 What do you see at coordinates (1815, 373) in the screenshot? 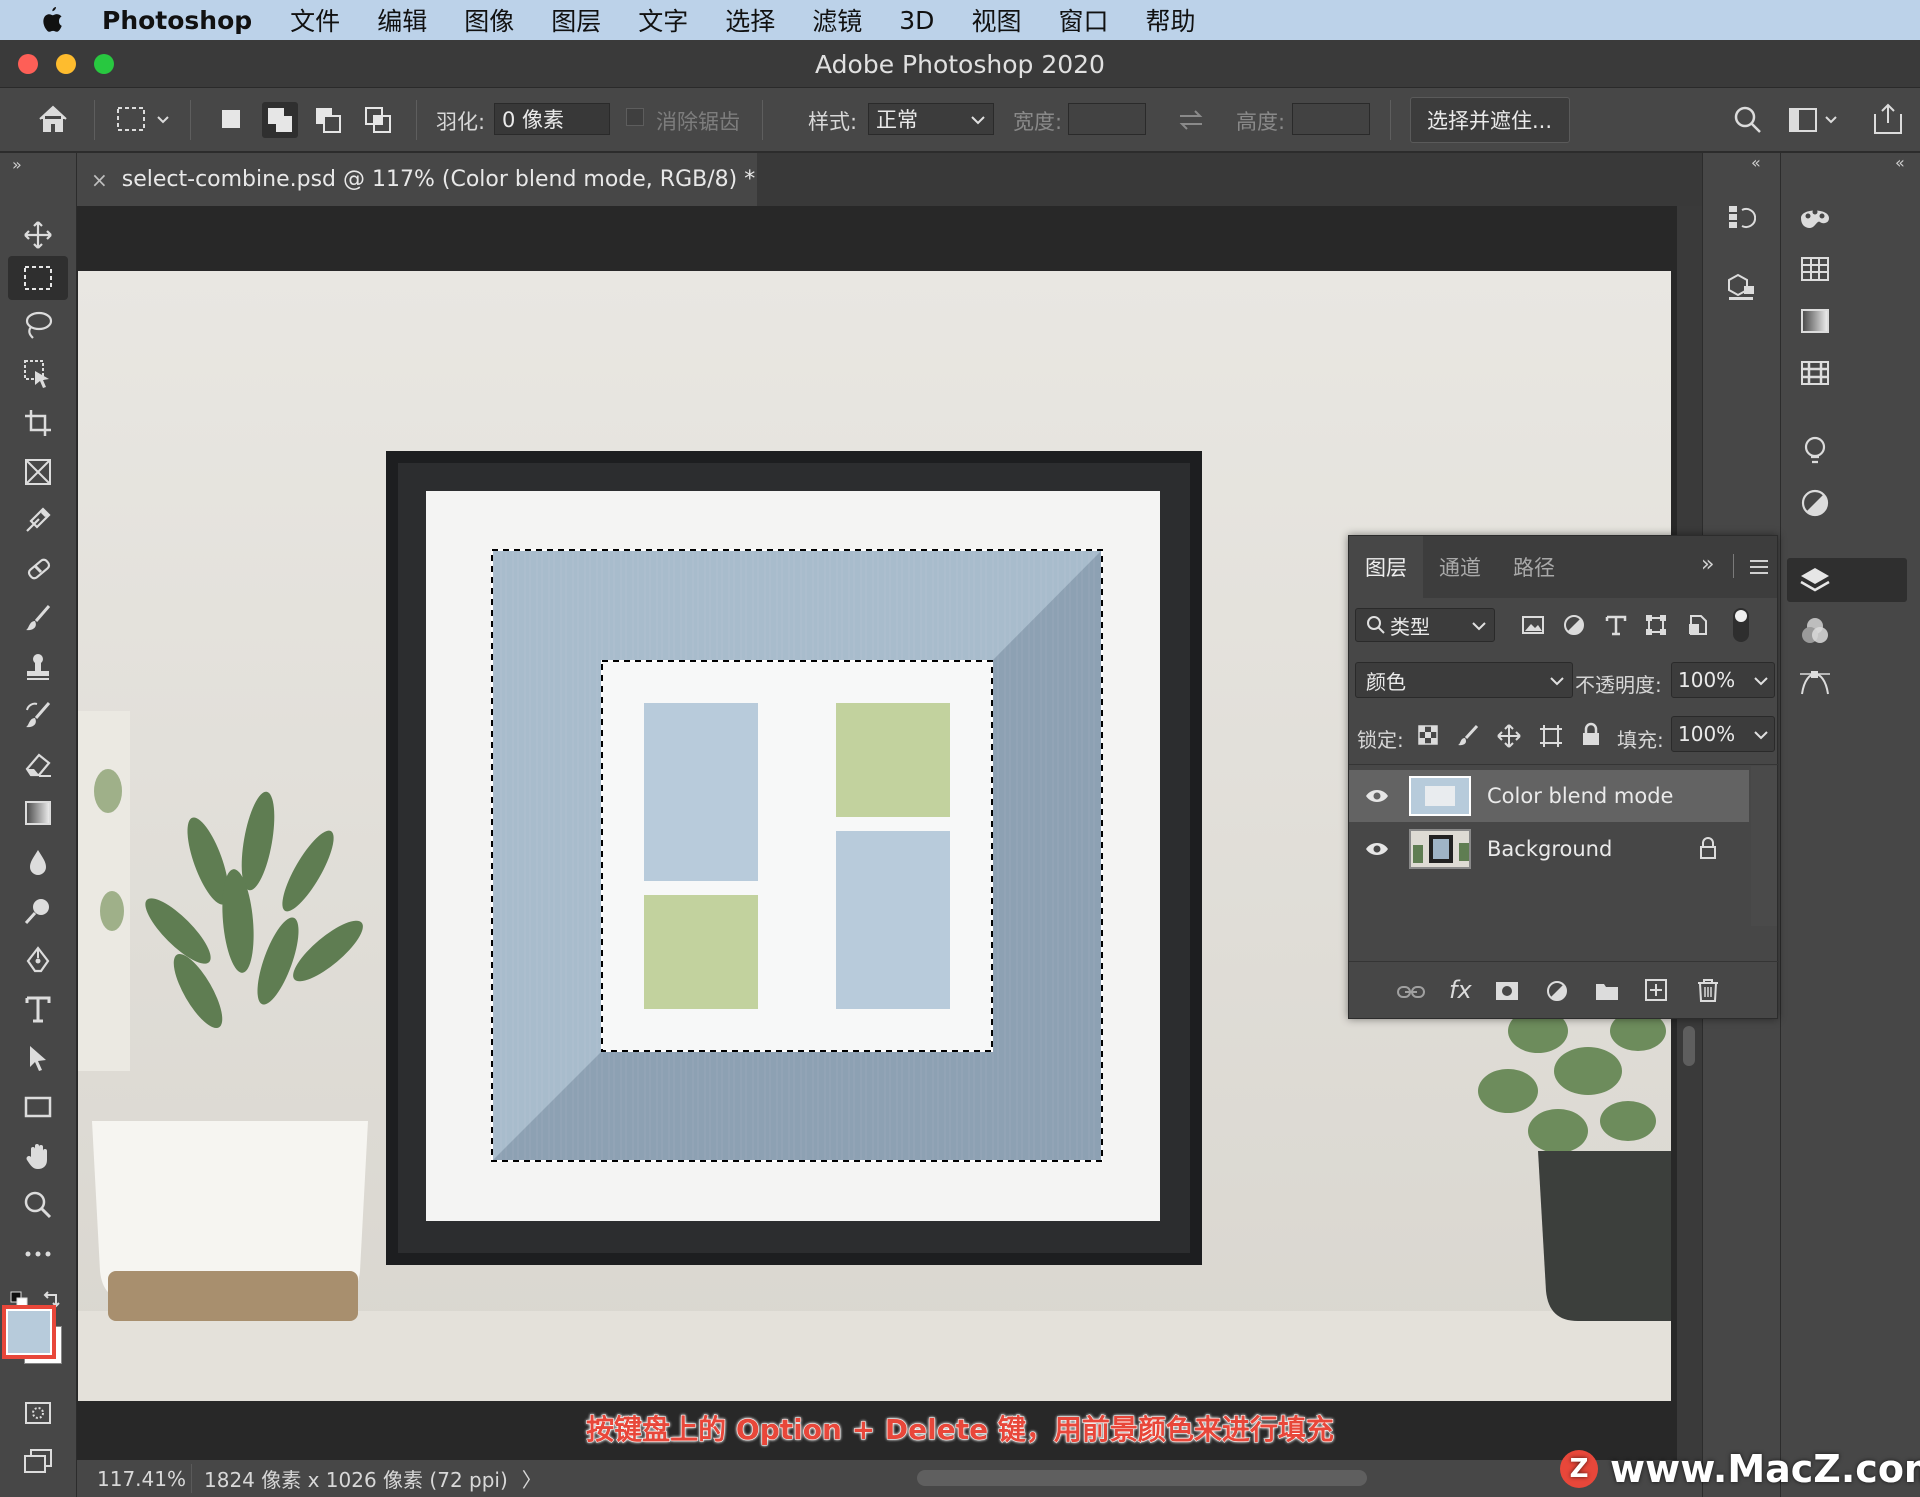
I see `patterns-panel-icon` at bounding box center [1815, 373].